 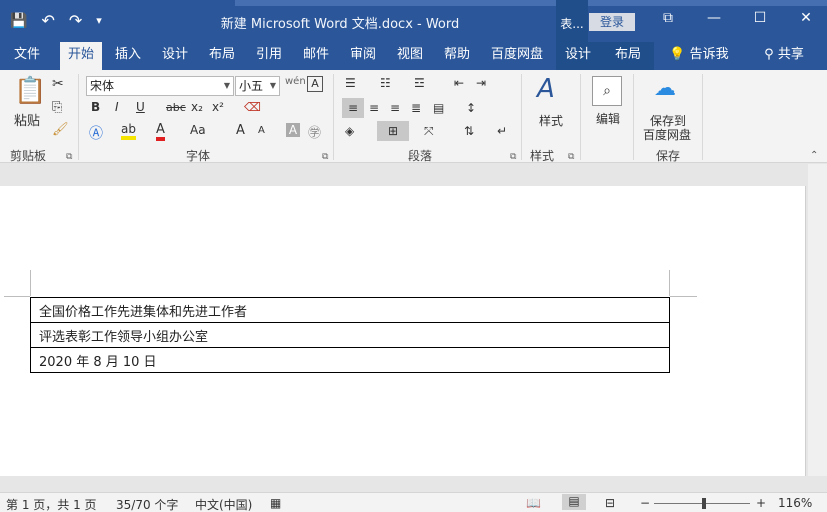 What do you see at coordinates (761, 503) in the screenshot?
I see `zoom-in-button: +` at bounding box center [761, 503].